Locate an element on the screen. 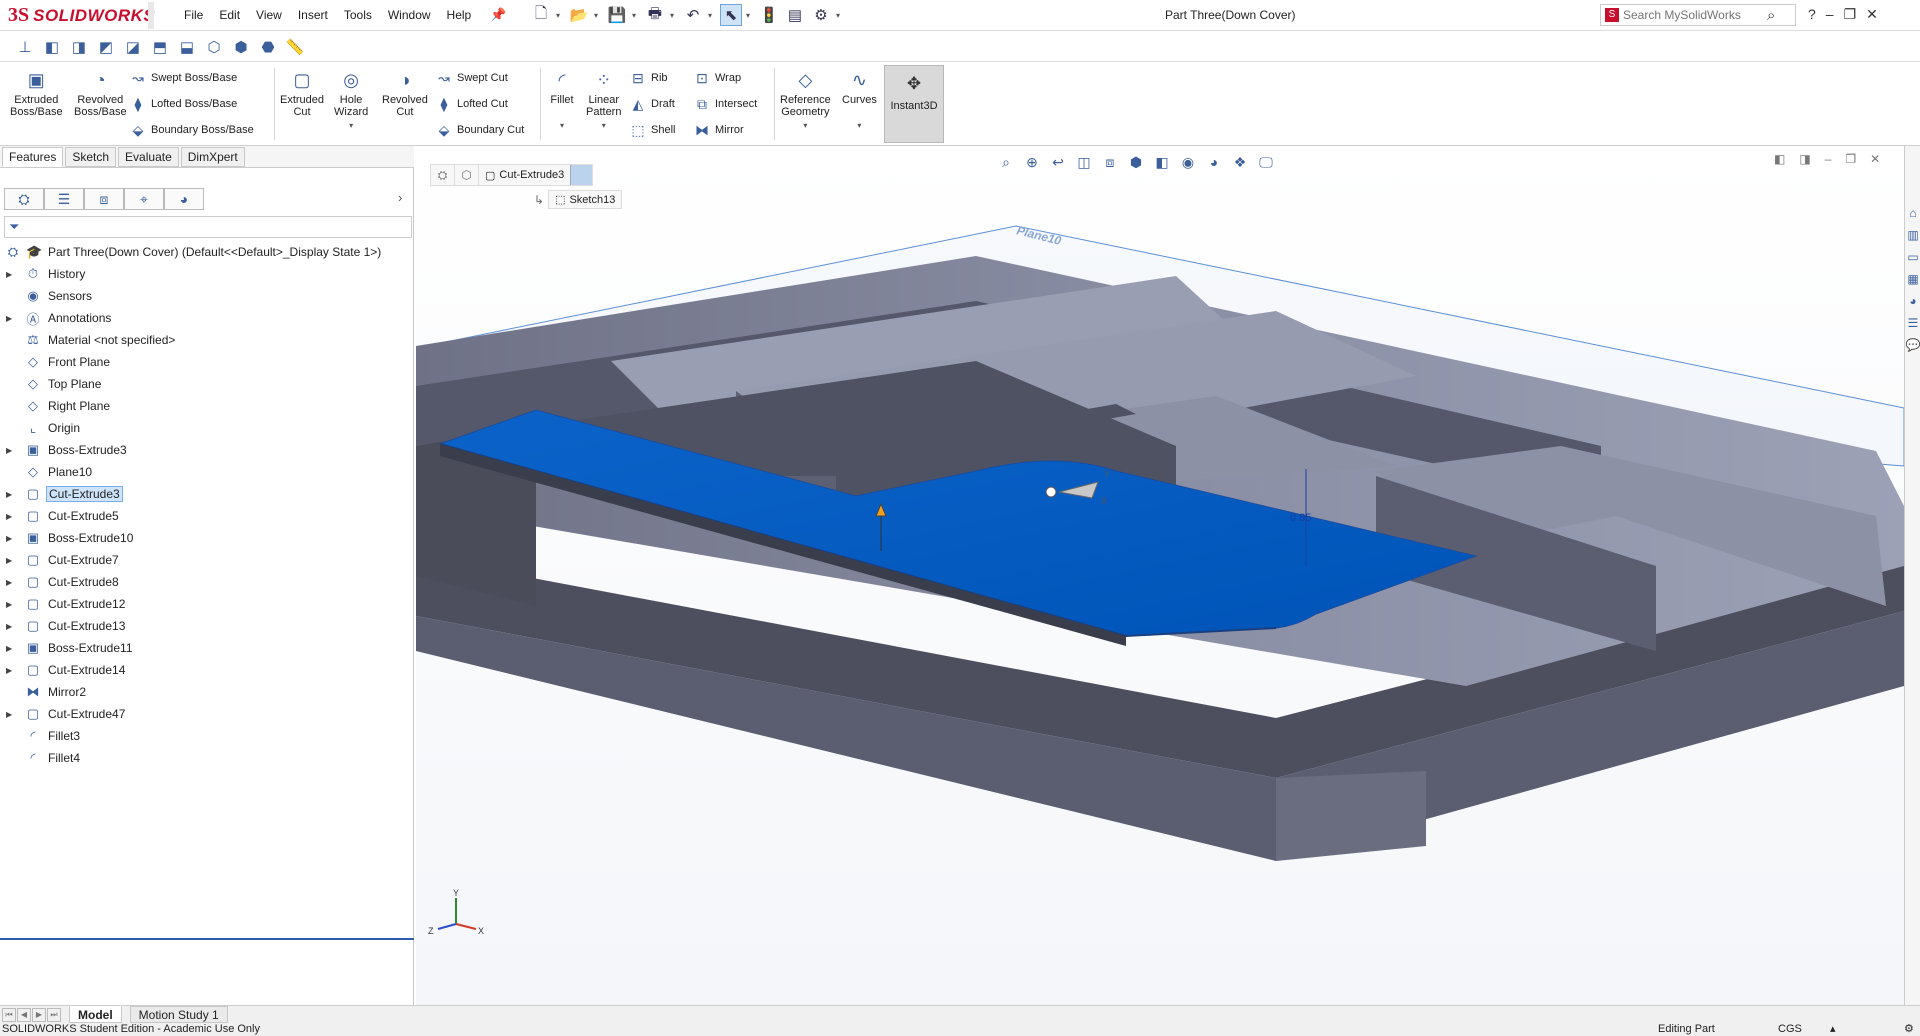  tab-model: Model is located at coordinates (95, 1014).